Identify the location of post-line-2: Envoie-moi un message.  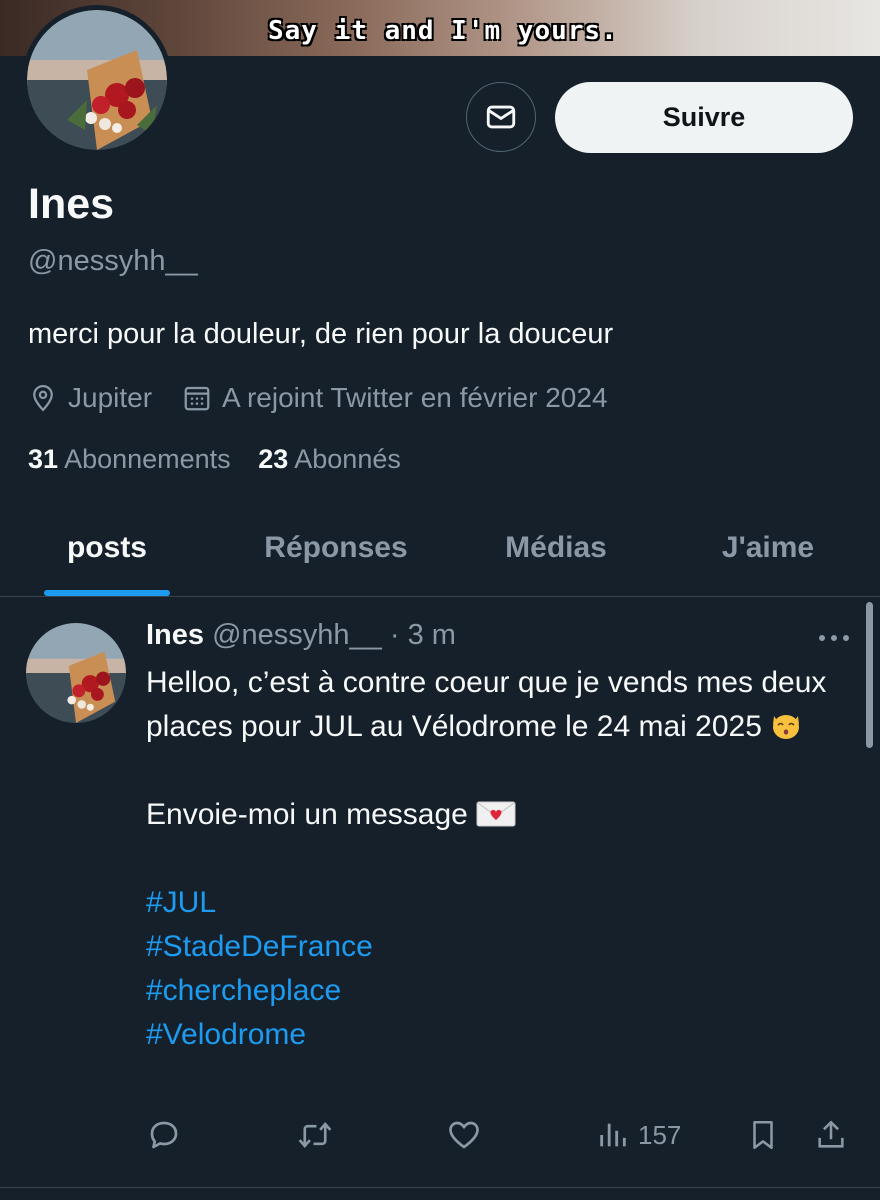
(307, 814).